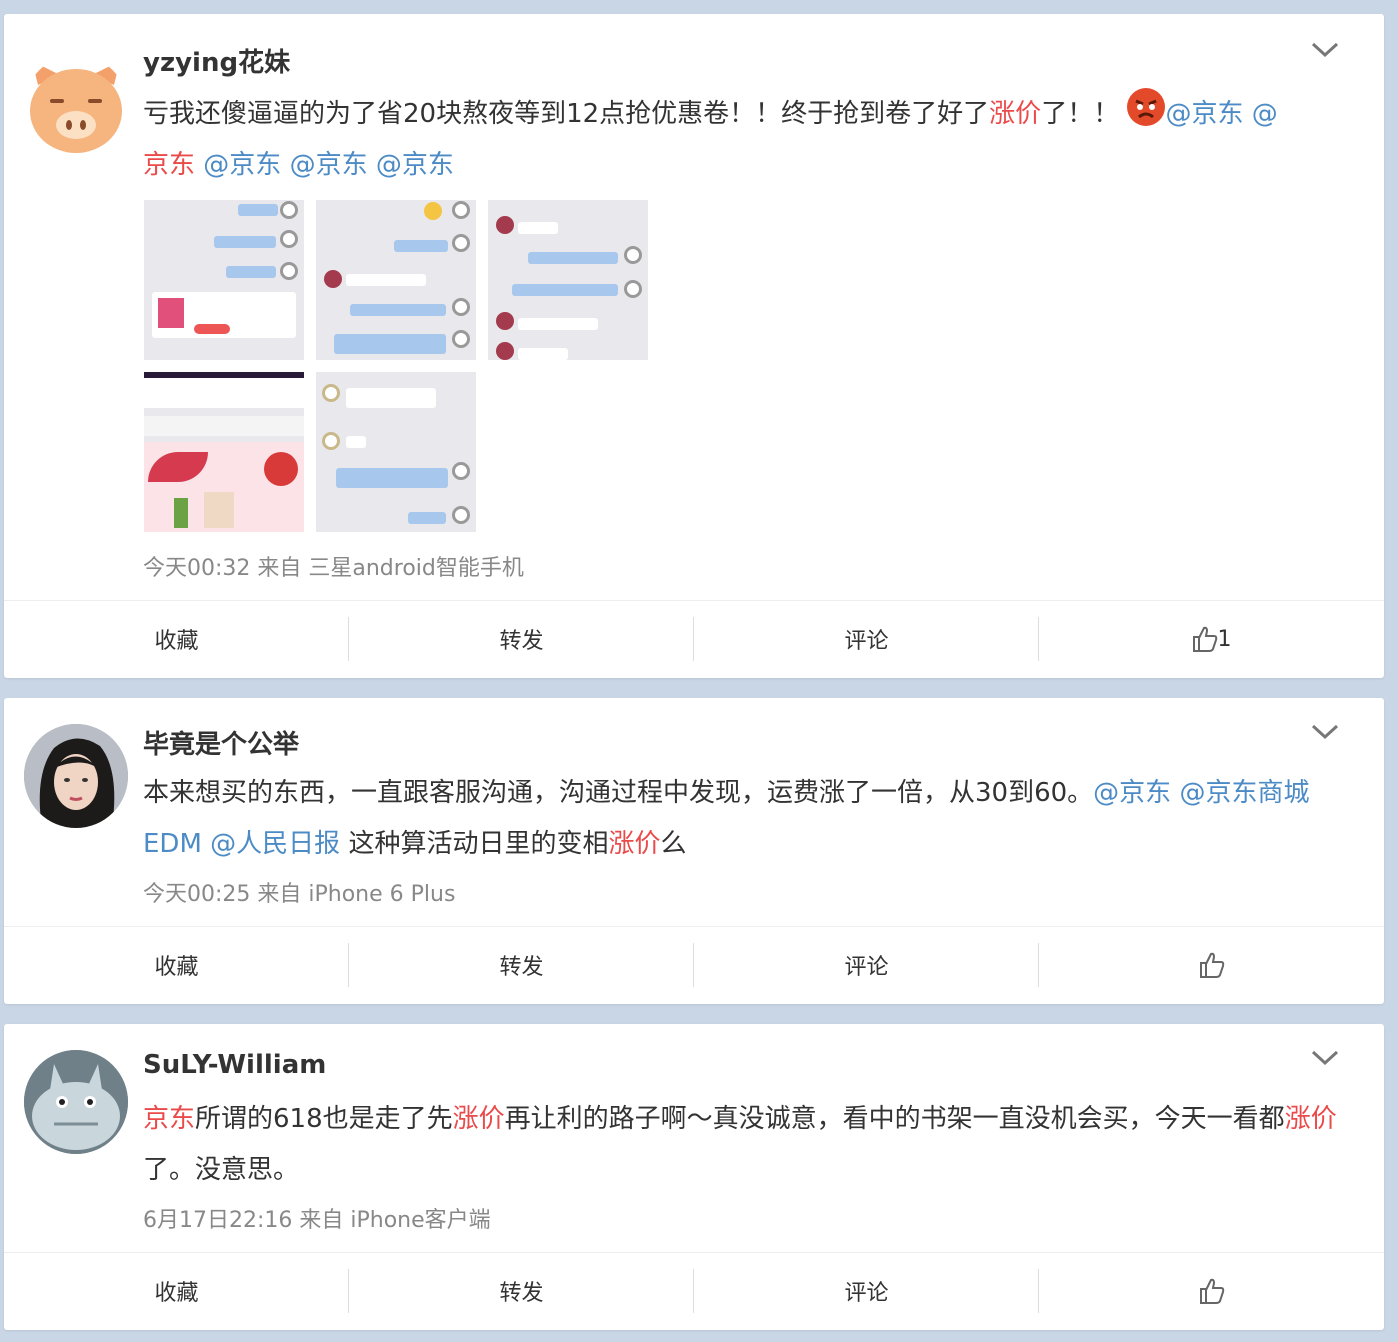  What do you see at coordinates (618, 793) in the screenshot?
I see `post-text-segment: 本来想买的东西，一直跟客服沟通，沟通过程中发现，运费涨了一倍，从30到60。` at bounding box center [618, 793].